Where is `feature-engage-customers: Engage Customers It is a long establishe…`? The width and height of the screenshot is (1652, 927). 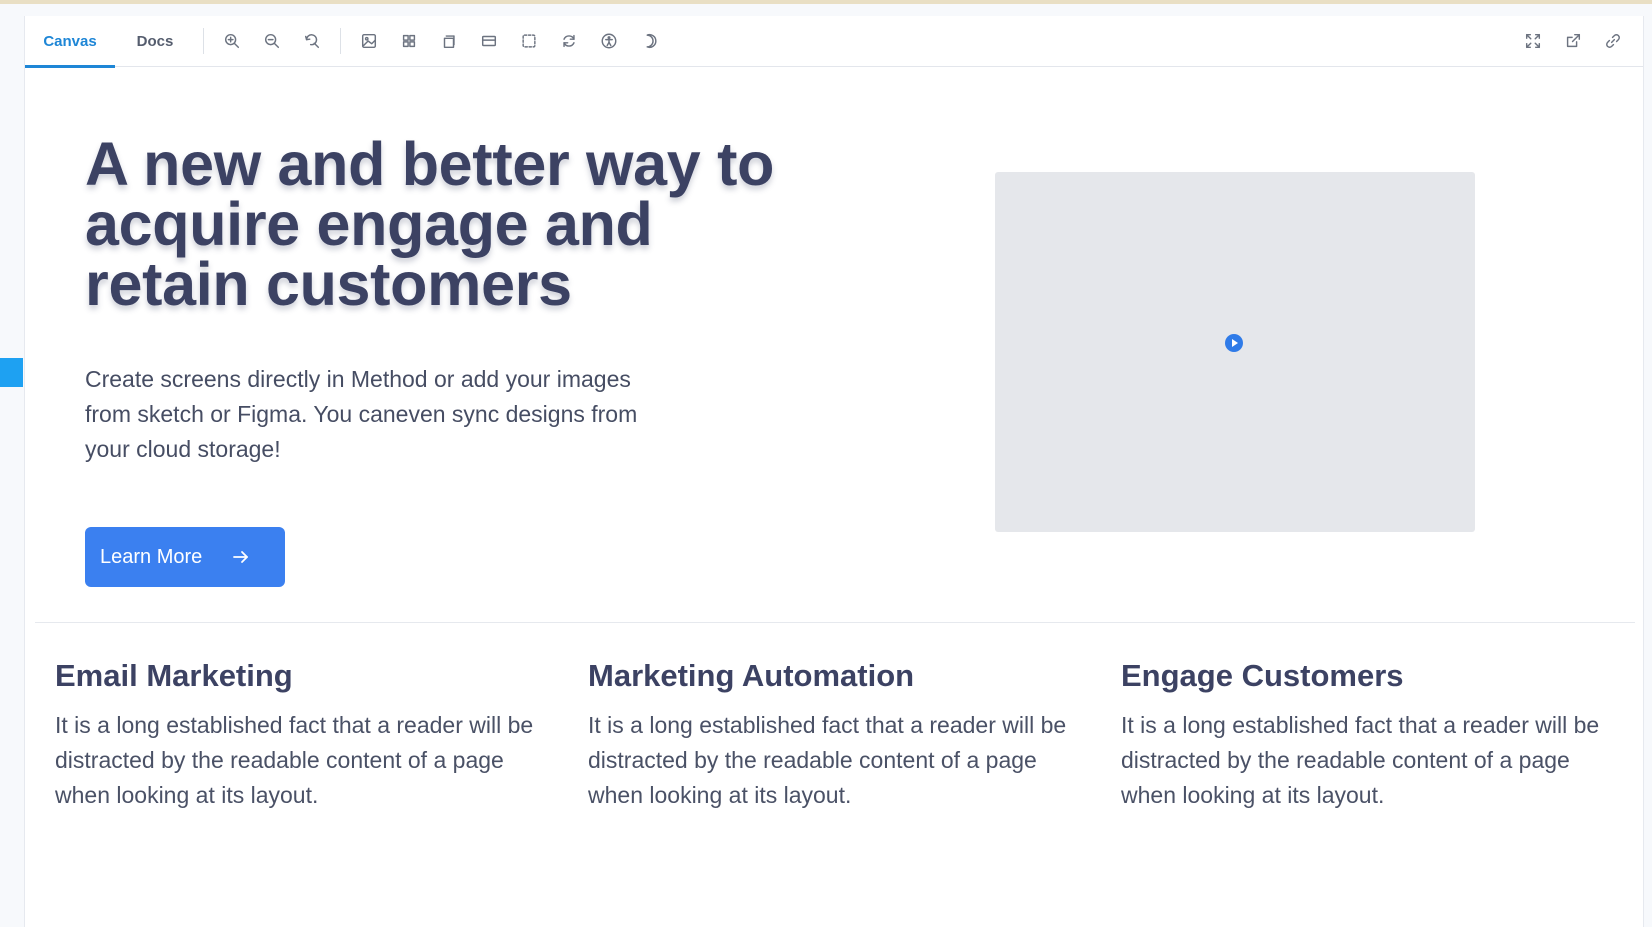 feature-engage-customers: Engage Customers It is a long establishe… is located at coordinates (1361, 735).